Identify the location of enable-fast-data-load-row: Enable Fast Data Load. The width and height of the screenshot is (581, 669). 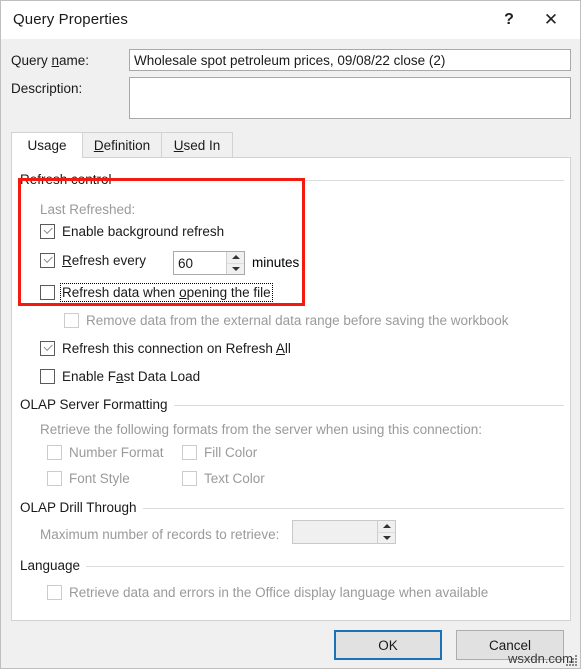
(120, 376).